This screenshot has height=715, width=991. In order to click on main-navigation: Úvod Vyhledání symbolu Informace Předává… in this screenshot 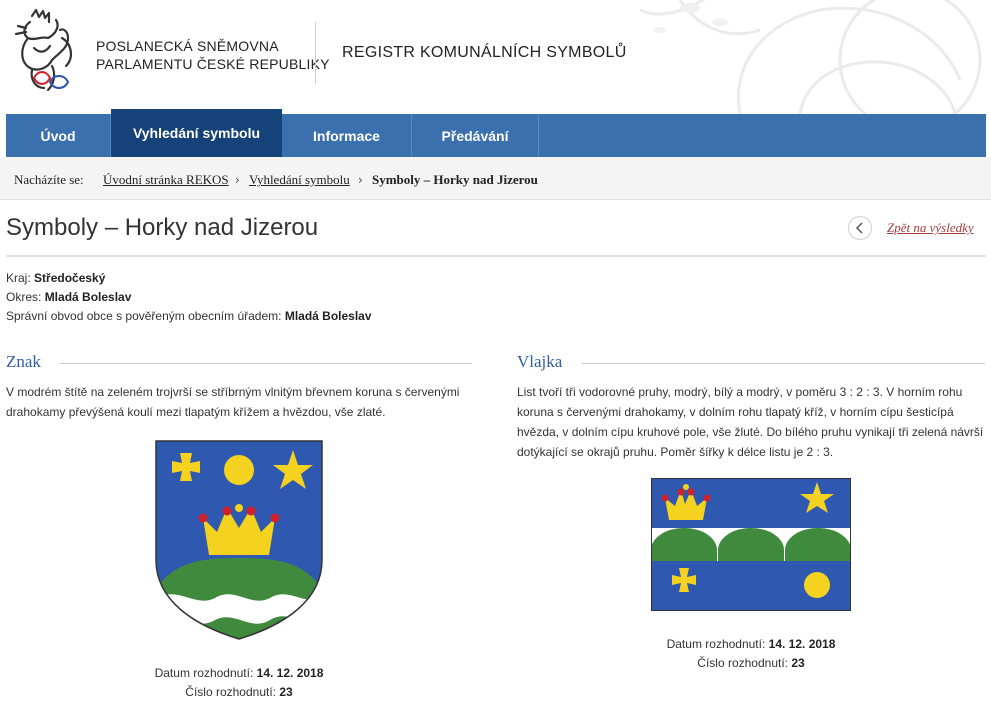, I will do `click(496, 133)`.